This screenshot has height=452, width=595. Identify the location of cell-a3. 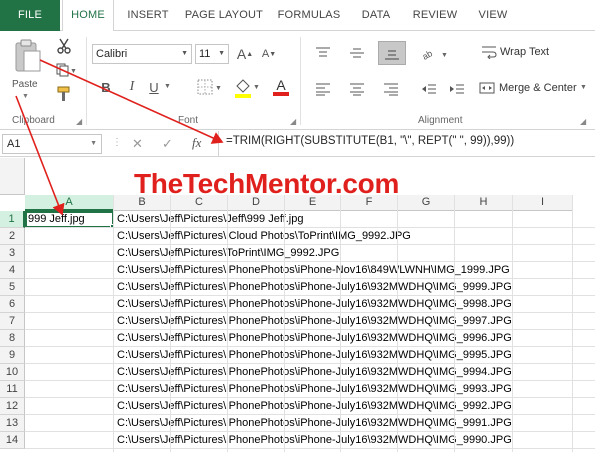
(69, 253).